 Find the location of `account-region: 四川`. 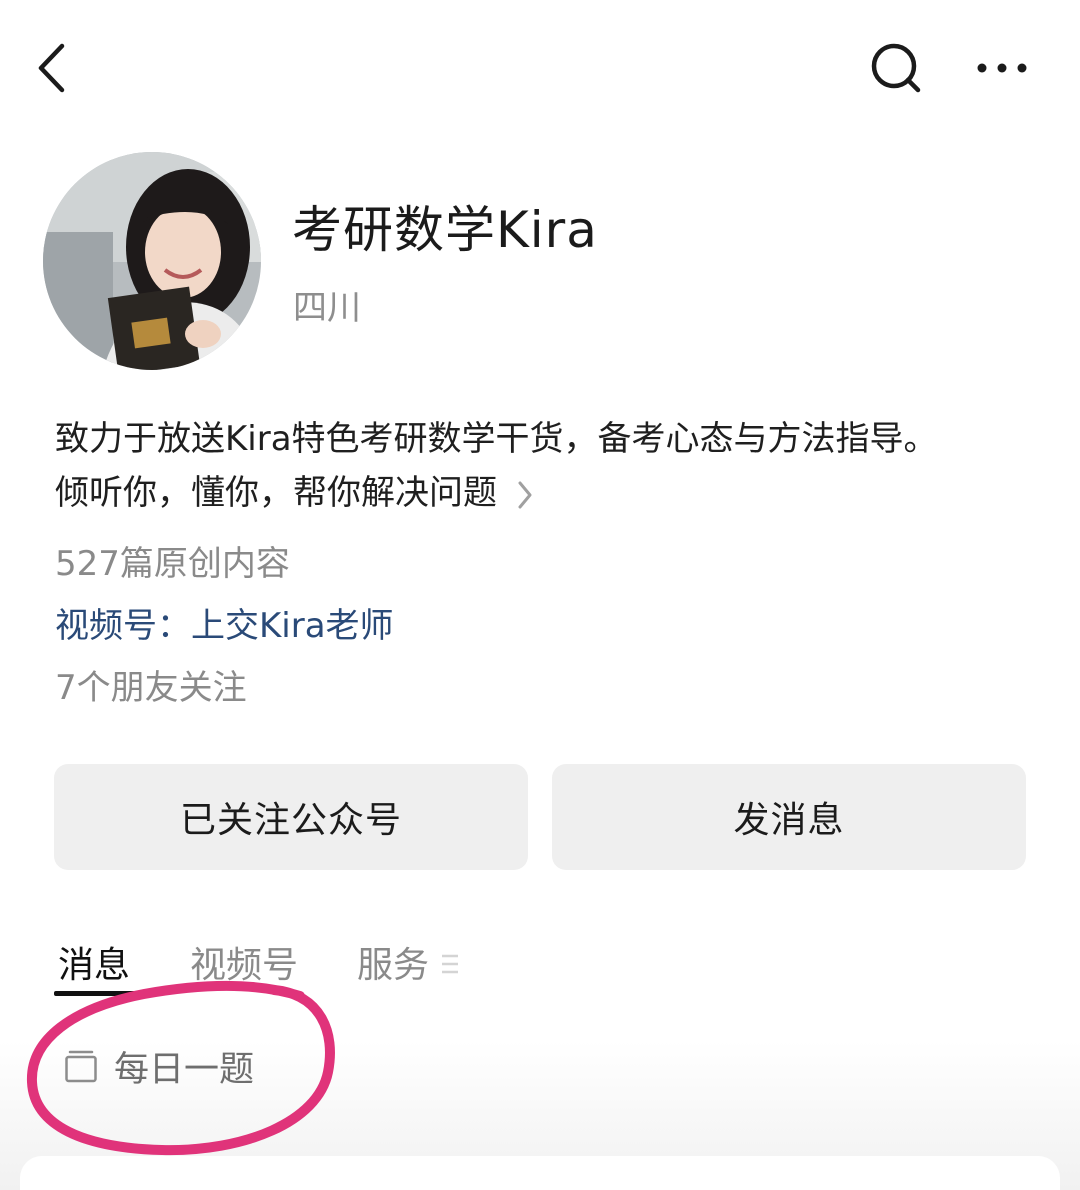

account-region: 四川 is located at coordinates (327, 308).